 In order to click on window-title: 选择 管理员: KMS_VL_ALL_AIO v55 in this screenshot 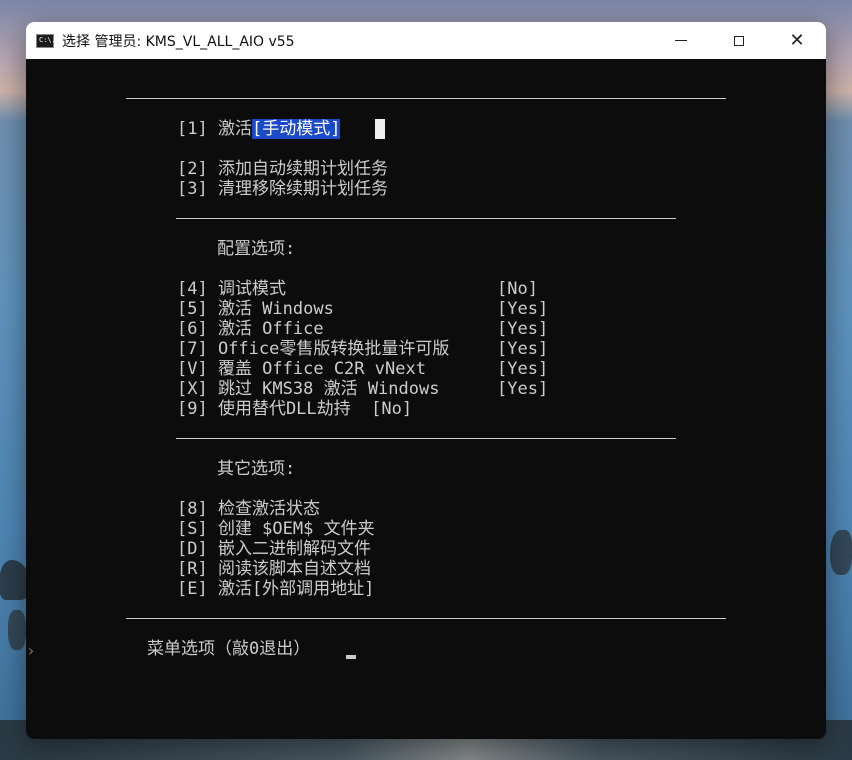, I will do `click(178, 41)`.